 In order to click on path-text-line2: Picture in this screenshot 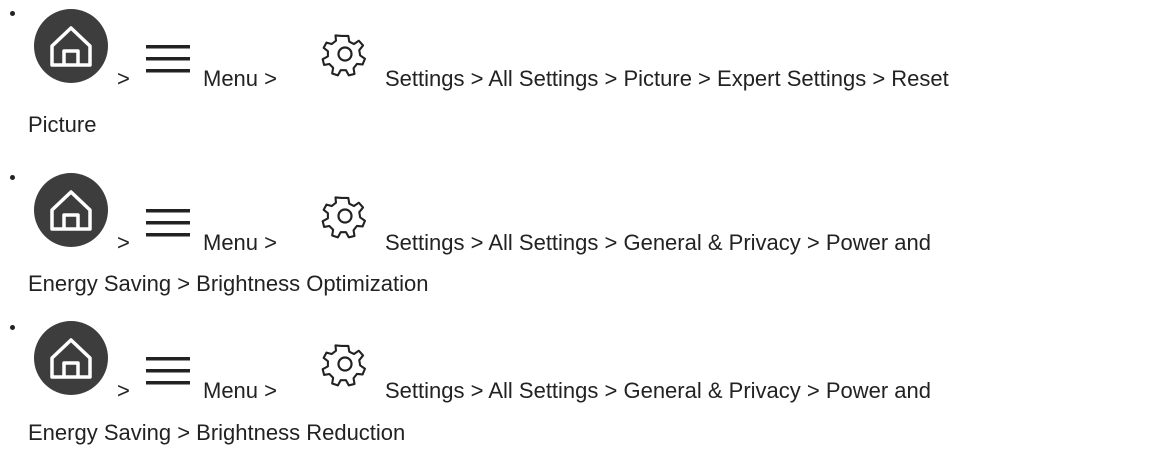, I will do `click(62, 124)`.